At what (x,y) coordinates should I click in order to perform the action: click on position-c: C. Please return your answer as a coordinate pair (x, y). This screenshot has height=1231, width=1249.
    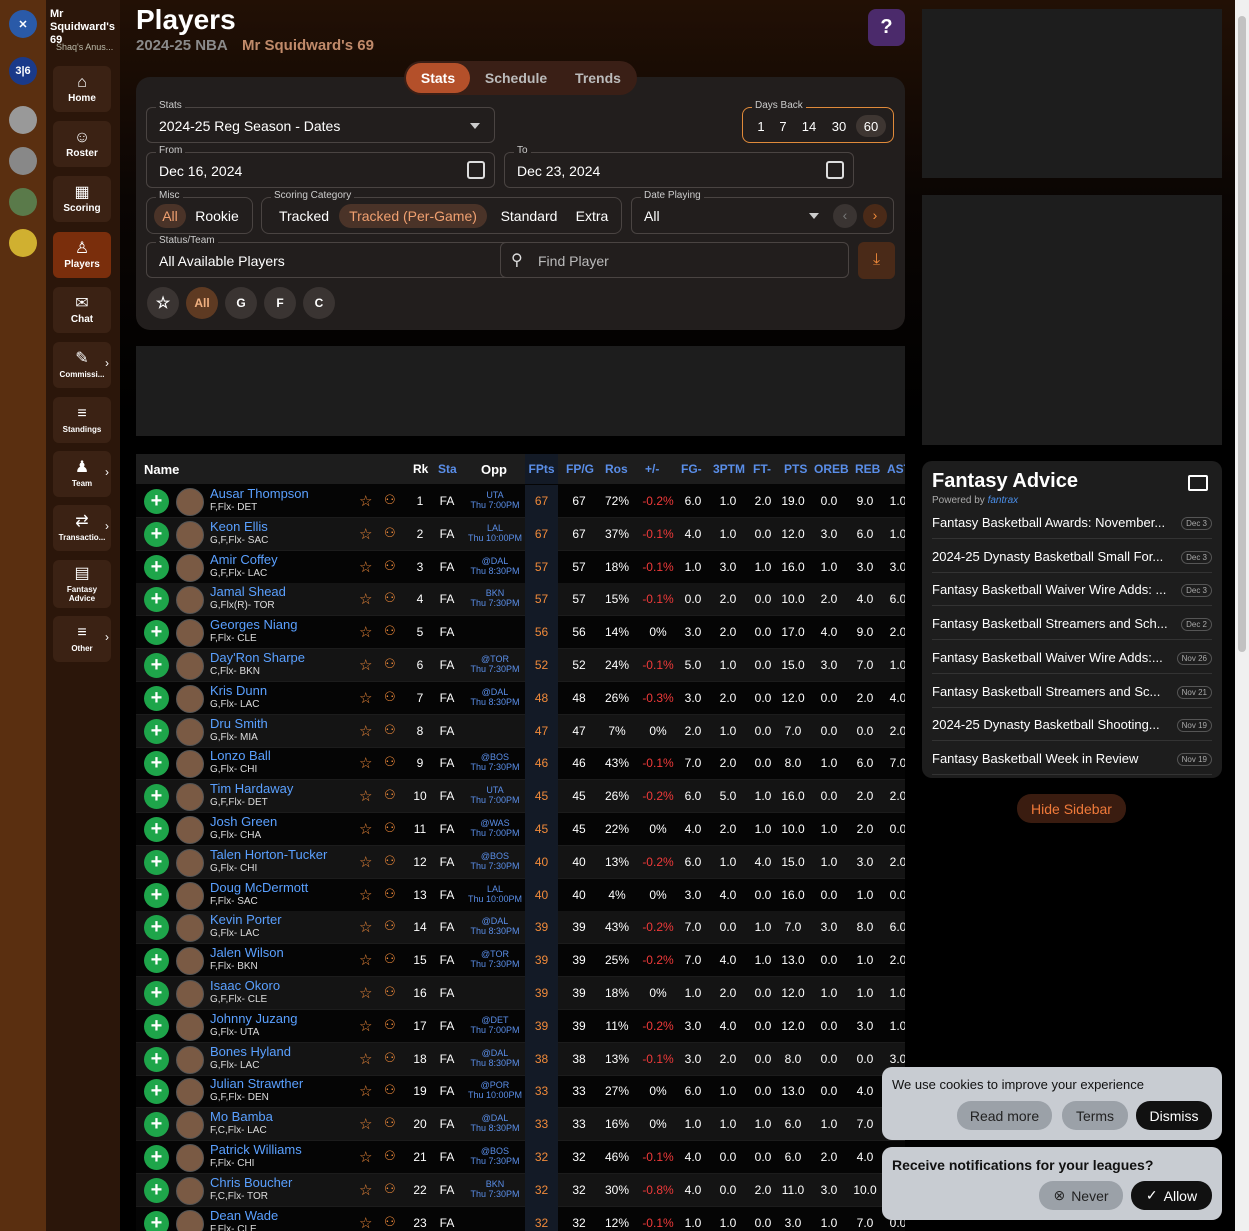
    Looking at the image, I should click on (319, 303).